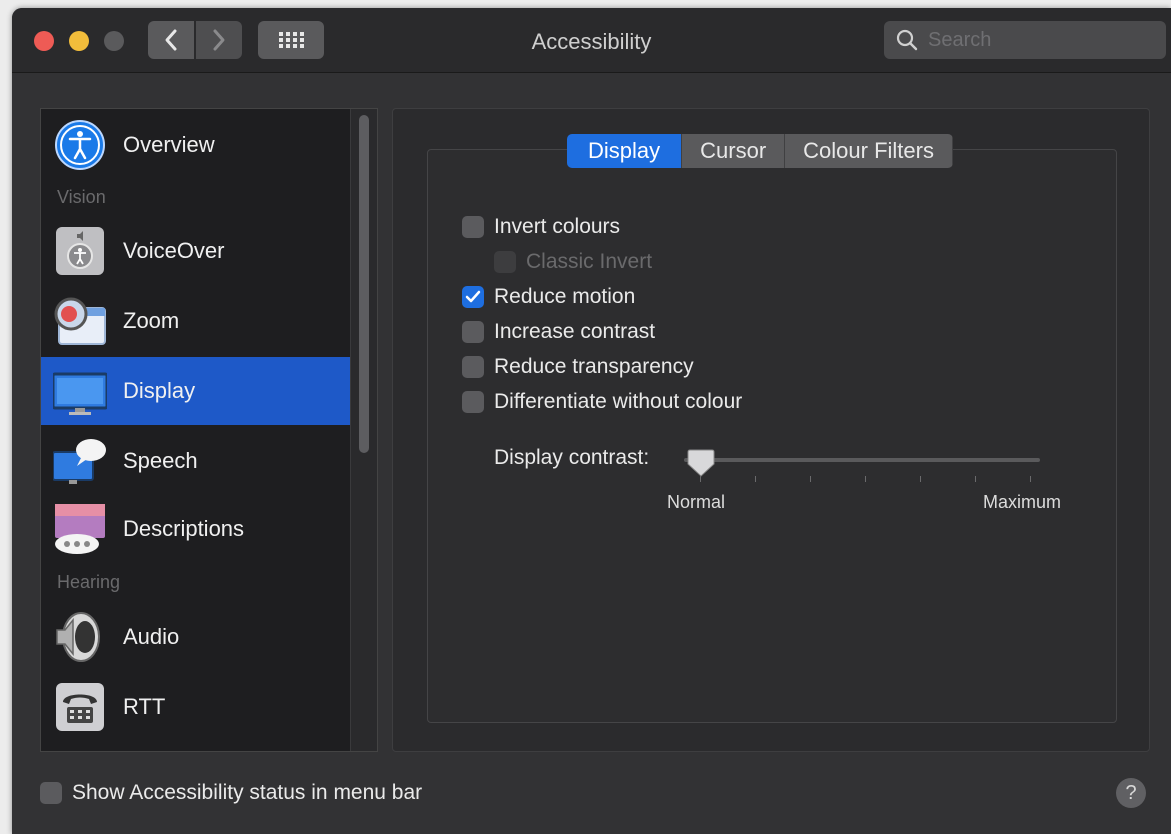 The width and height of the screenshot is (1171, 834). I want to click on option-label: Increase contrast, so click(575, 331).